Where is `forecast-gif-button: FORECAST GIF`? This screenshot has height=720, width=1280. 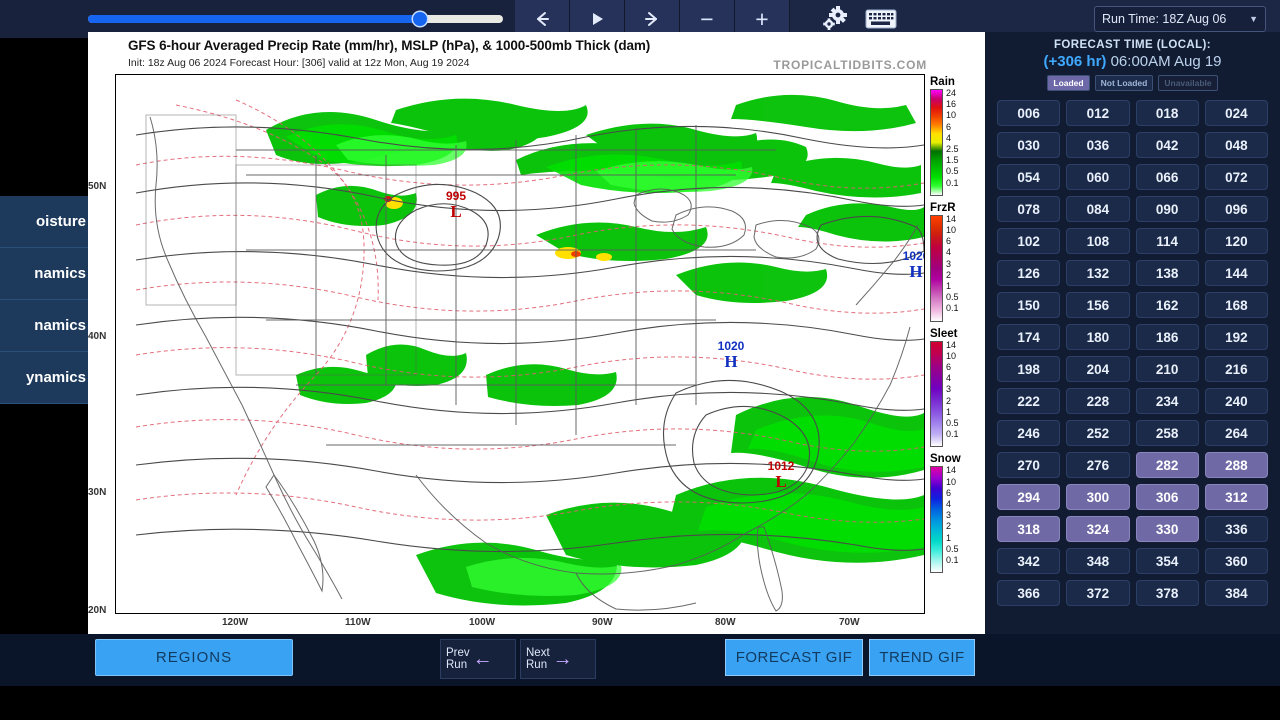
forecast-gif-button: FORECAST GIF is located at coordinates (794, 657).